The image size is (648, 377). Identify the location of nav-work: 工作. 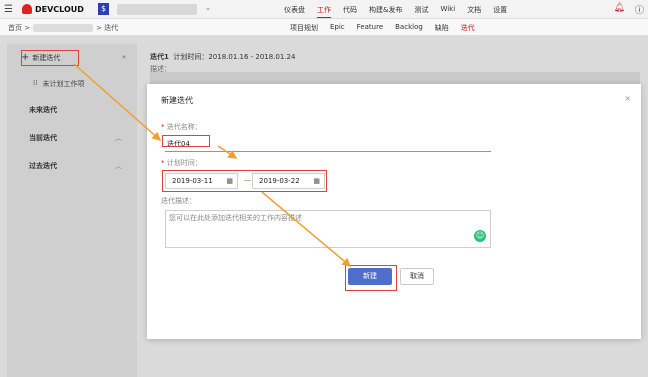
(324, 11).